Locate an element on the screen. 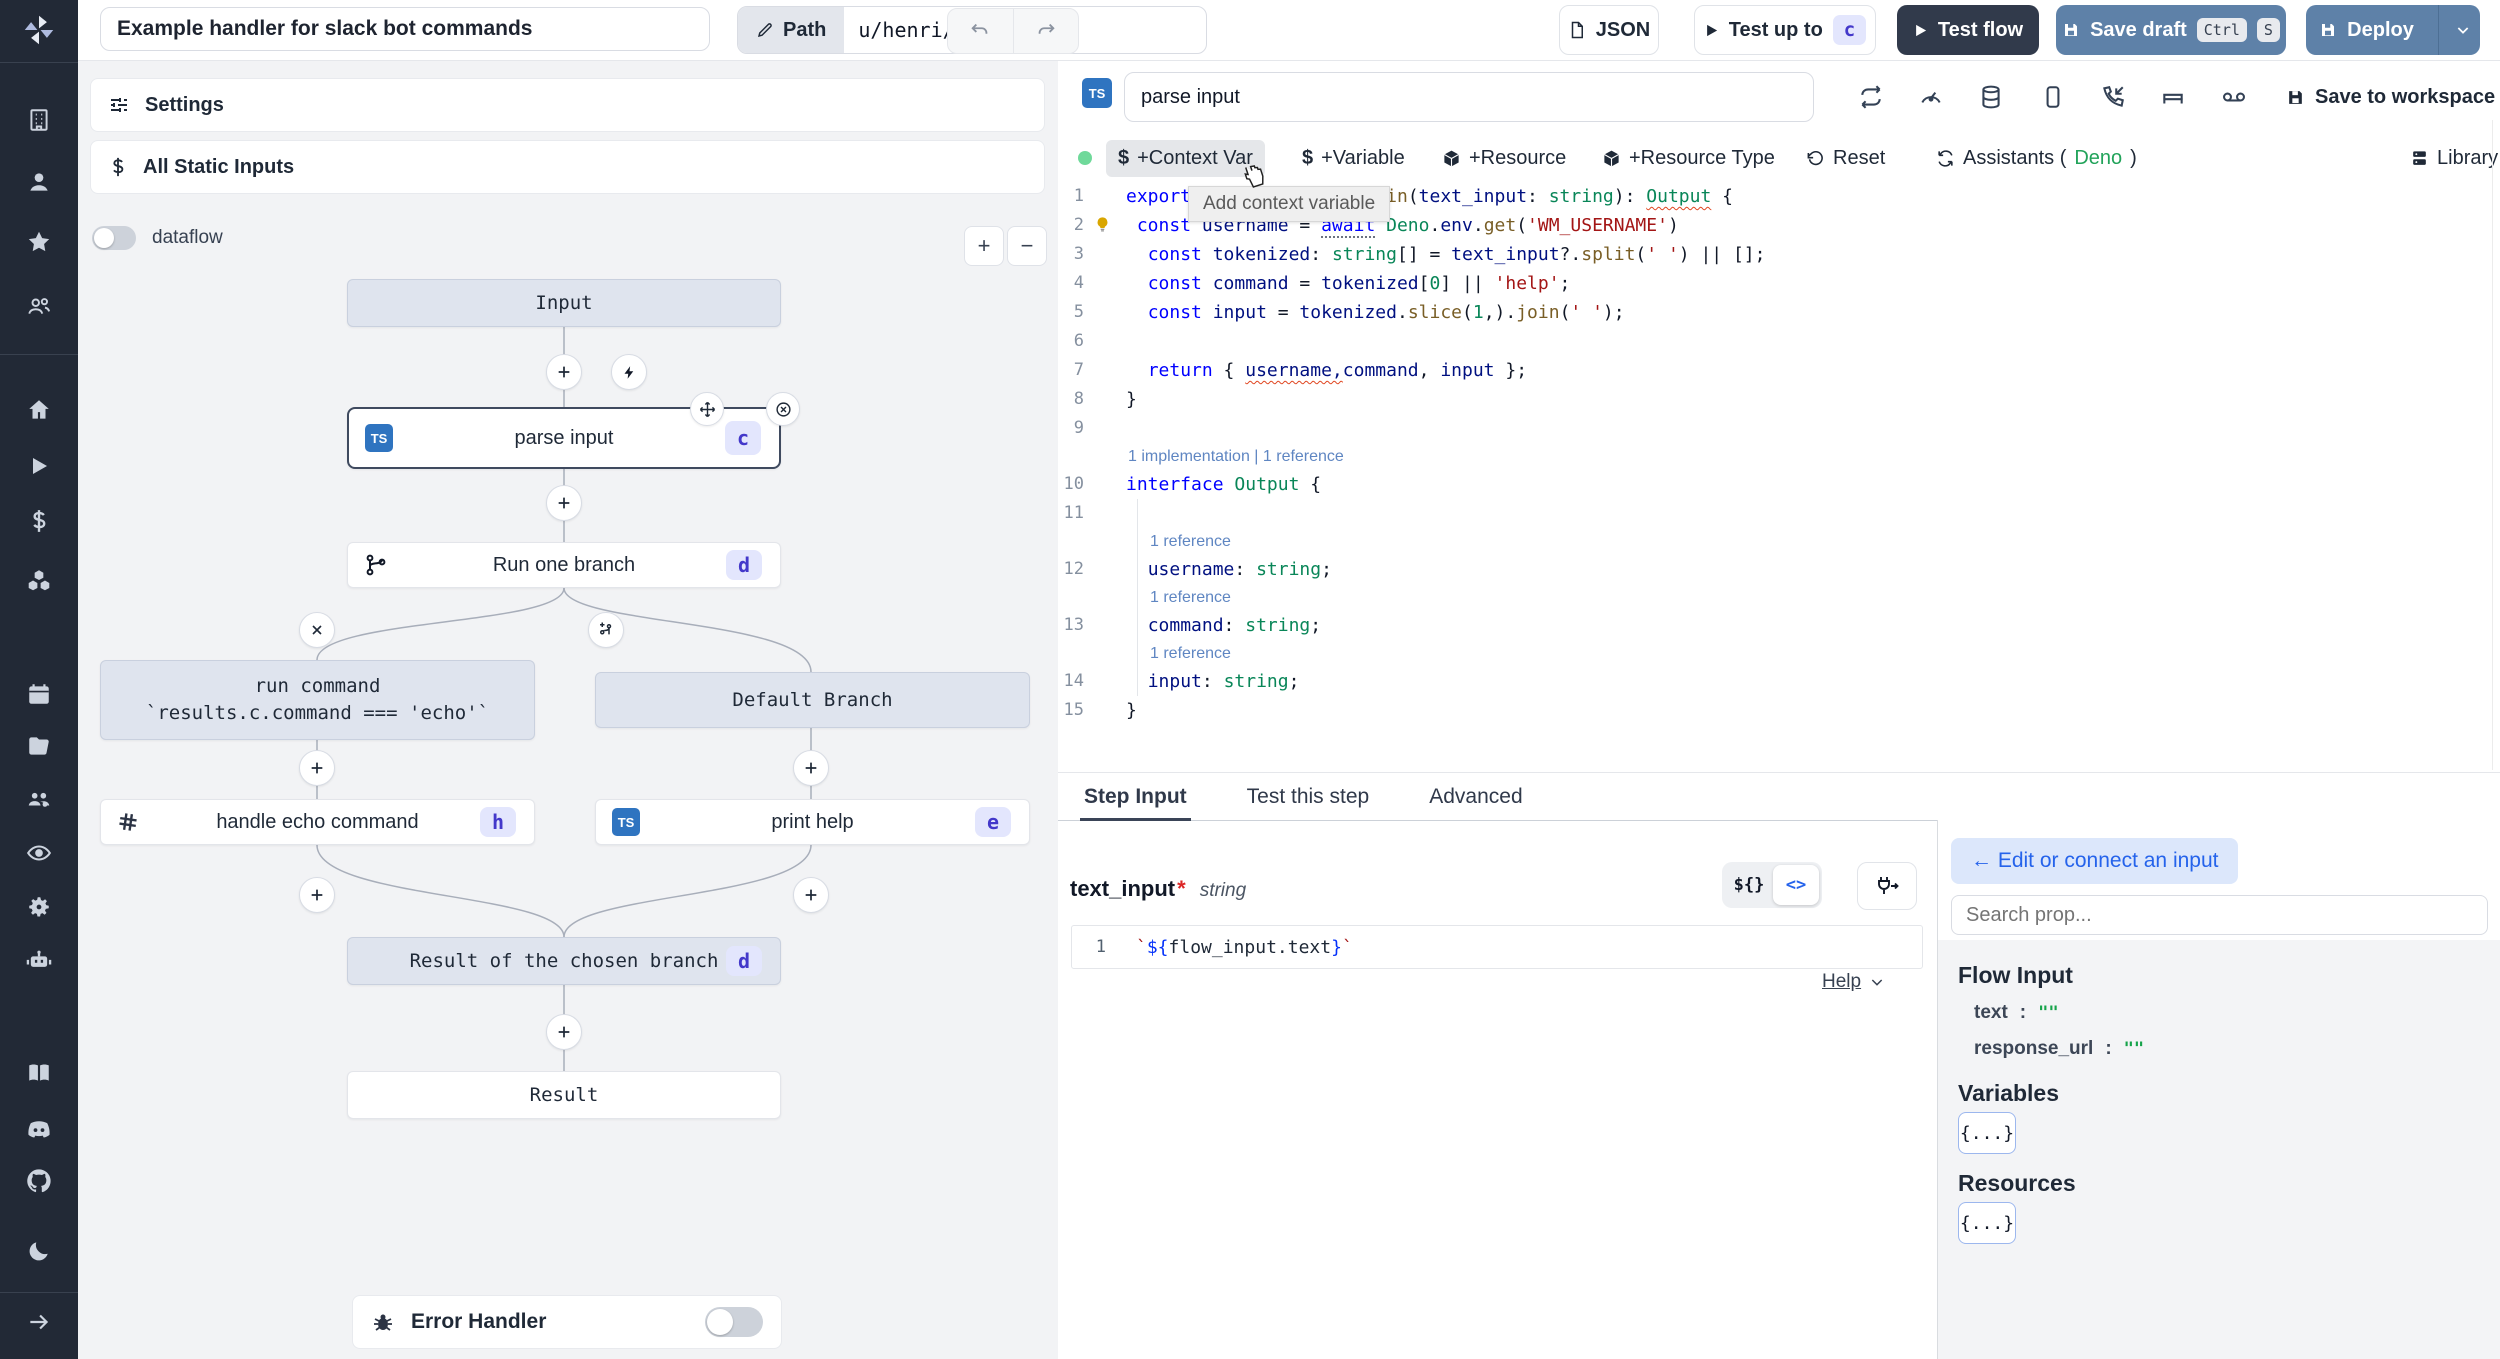 The image size is (2500, 1359). code-line: 15} is located at coordinates (1773, 710).